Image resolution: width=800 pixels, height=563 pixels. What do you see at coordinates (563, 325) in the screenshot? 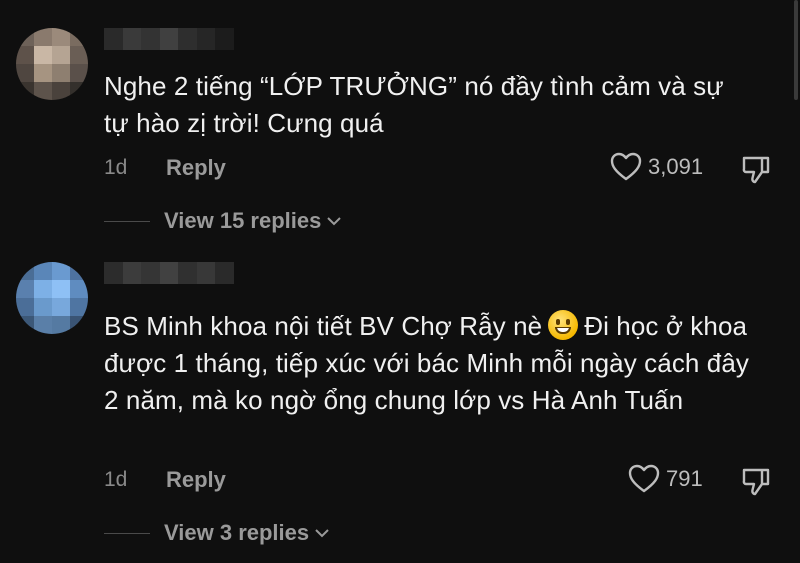
I see `grinning-face-emoji` at bounding box center [563, 325].